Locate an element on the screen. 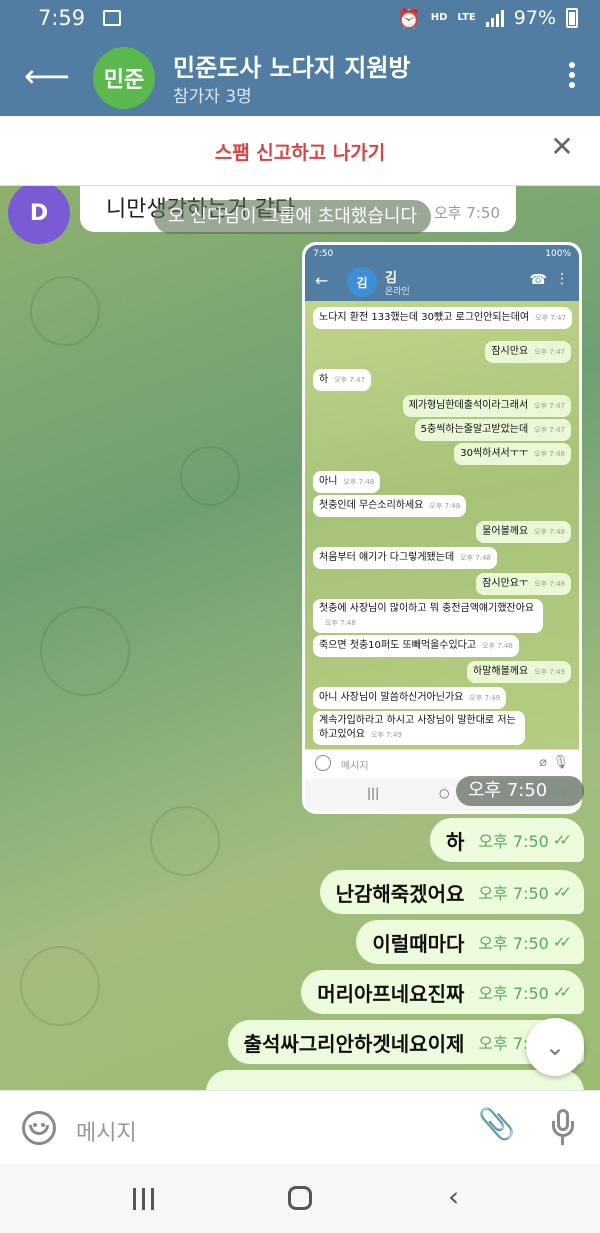  embedded-message: 첫충인데 무슨소리하세요 오후 7:48 is located at coordinates (390, 506).